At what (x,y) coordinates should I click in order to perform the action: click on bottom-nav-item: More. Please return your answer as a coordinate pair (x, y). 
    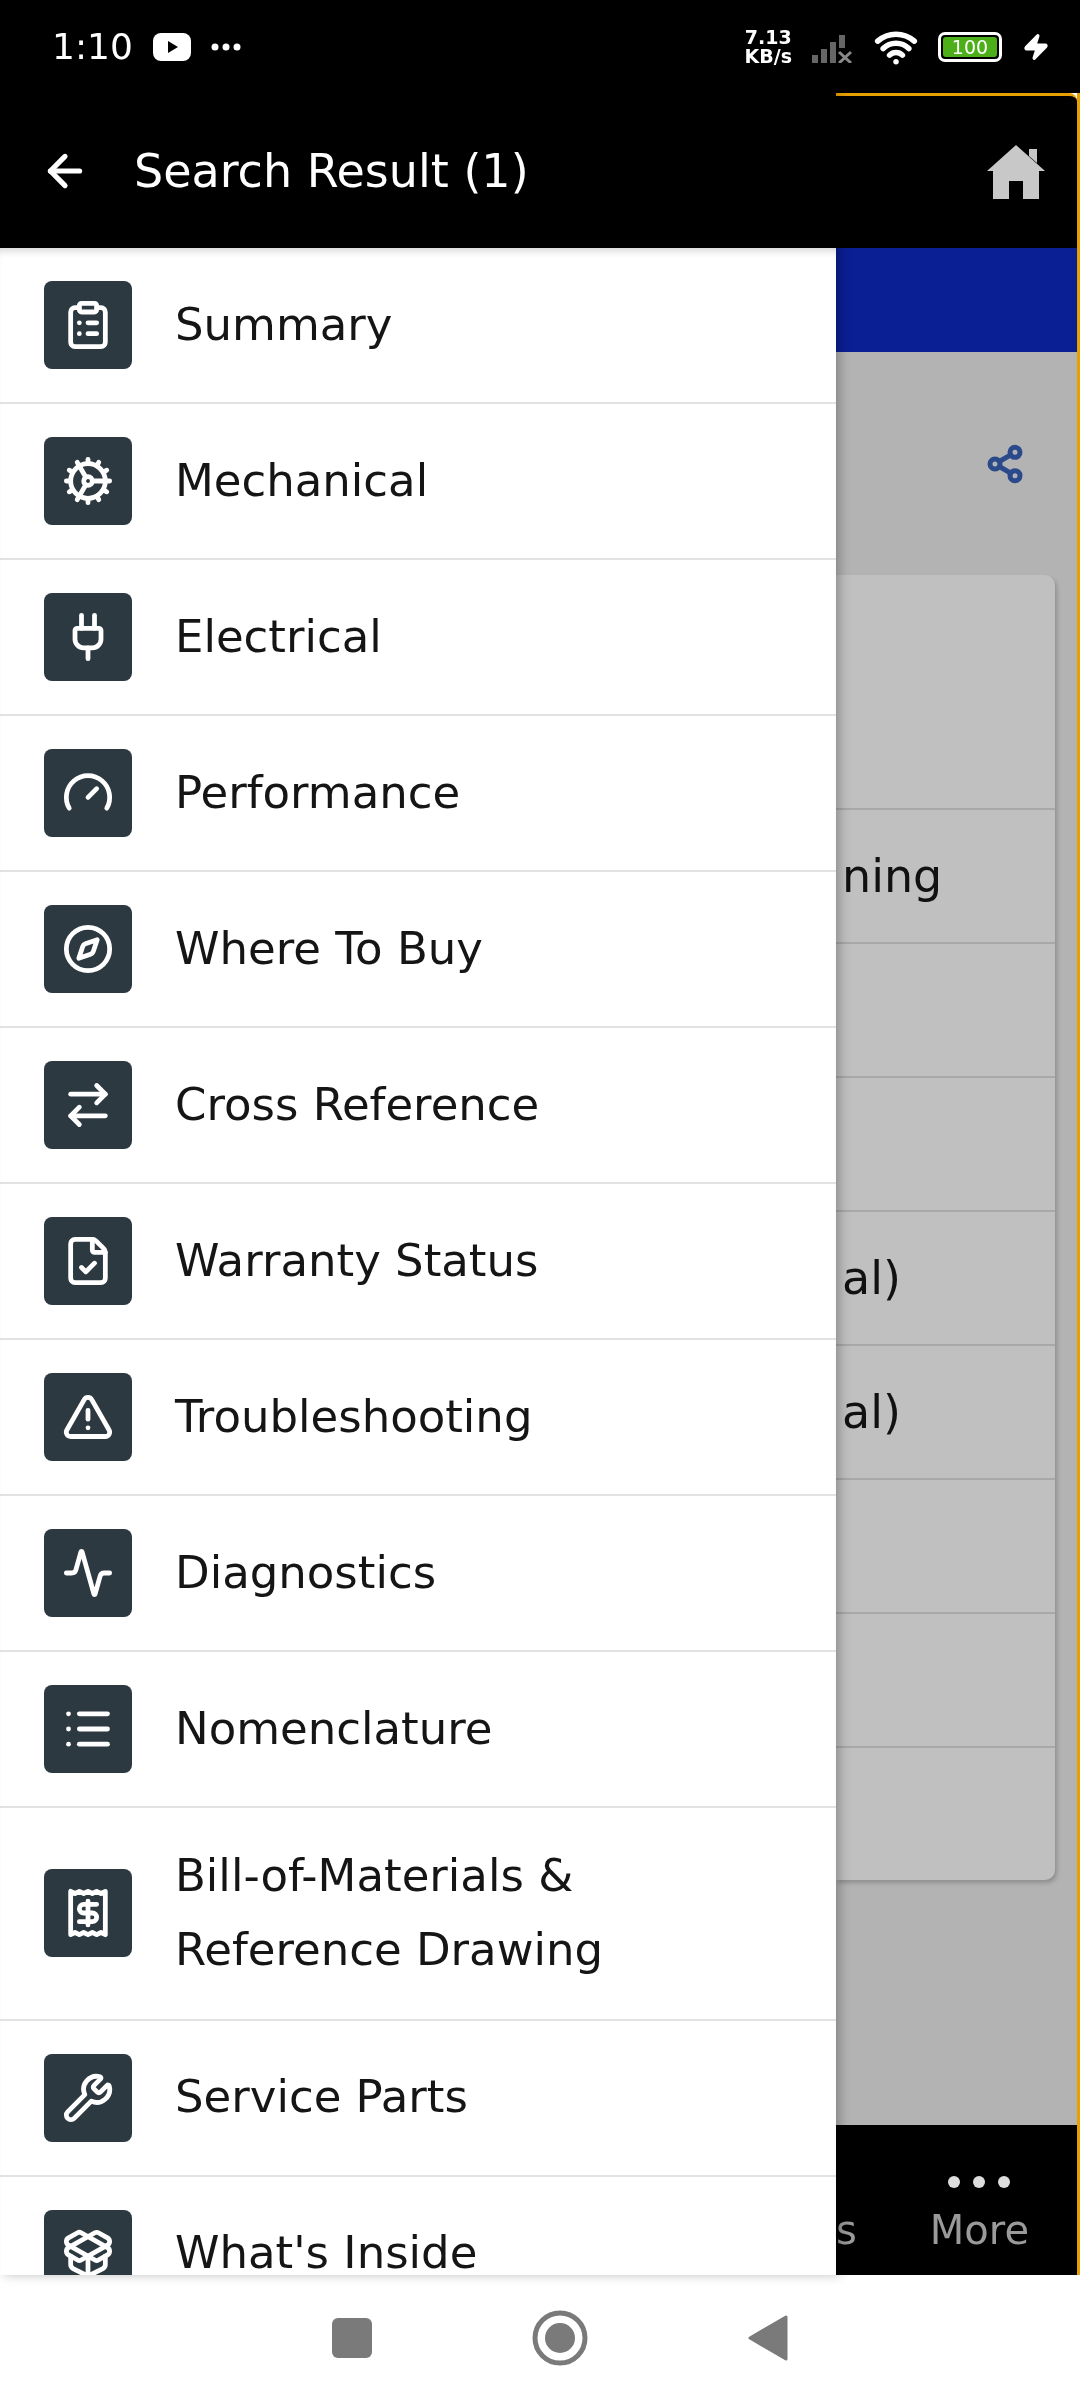
    Looking at the image, I should click on (979, 2214).